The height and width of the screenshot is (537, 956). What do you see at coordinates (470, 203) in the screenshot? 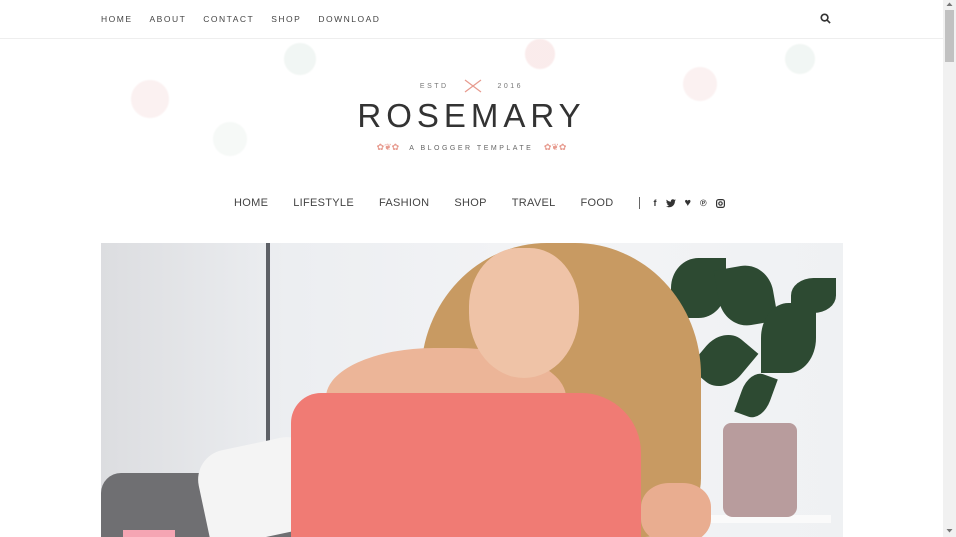
I see `main-nav-shop: SHOP` at bounding box center [470, 203].